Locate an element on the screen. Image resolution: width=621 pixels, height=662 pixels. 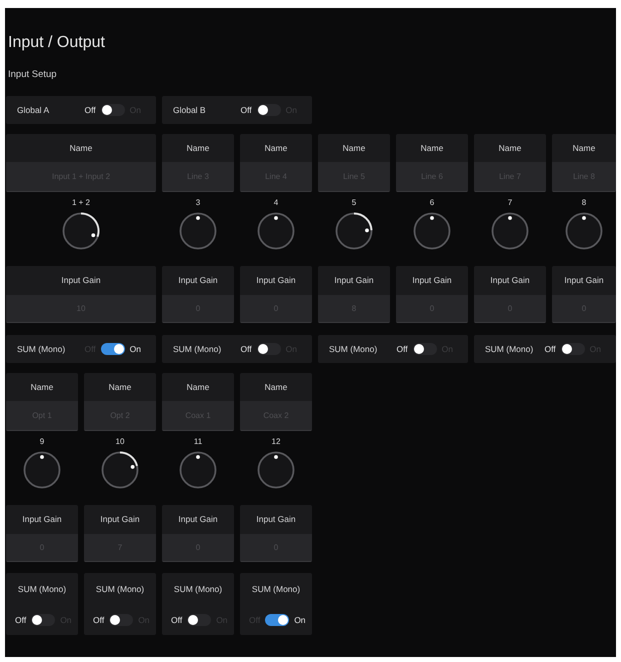
channel-number: 5 is located at coordinates (354, 203).